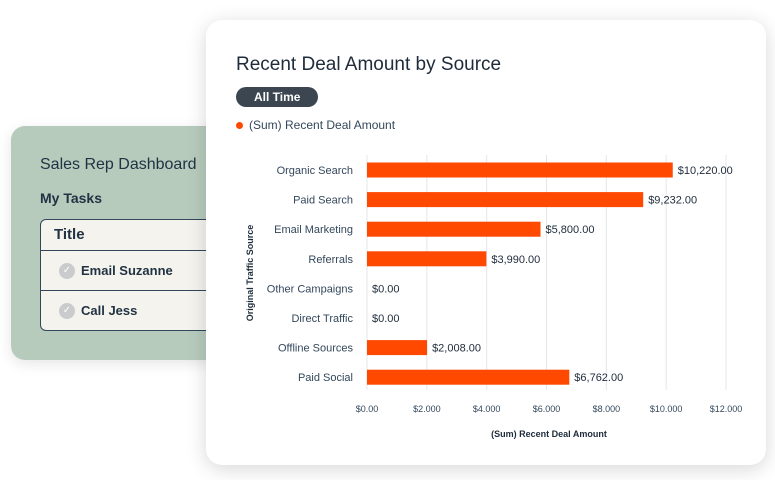 The width and height of the screenshot is (775, 480). What do you see at coordinates (118, 164) in the screenshot?
I see `dashboard-title: Sales Rep Dashboard` at bounding box center [118, 164].